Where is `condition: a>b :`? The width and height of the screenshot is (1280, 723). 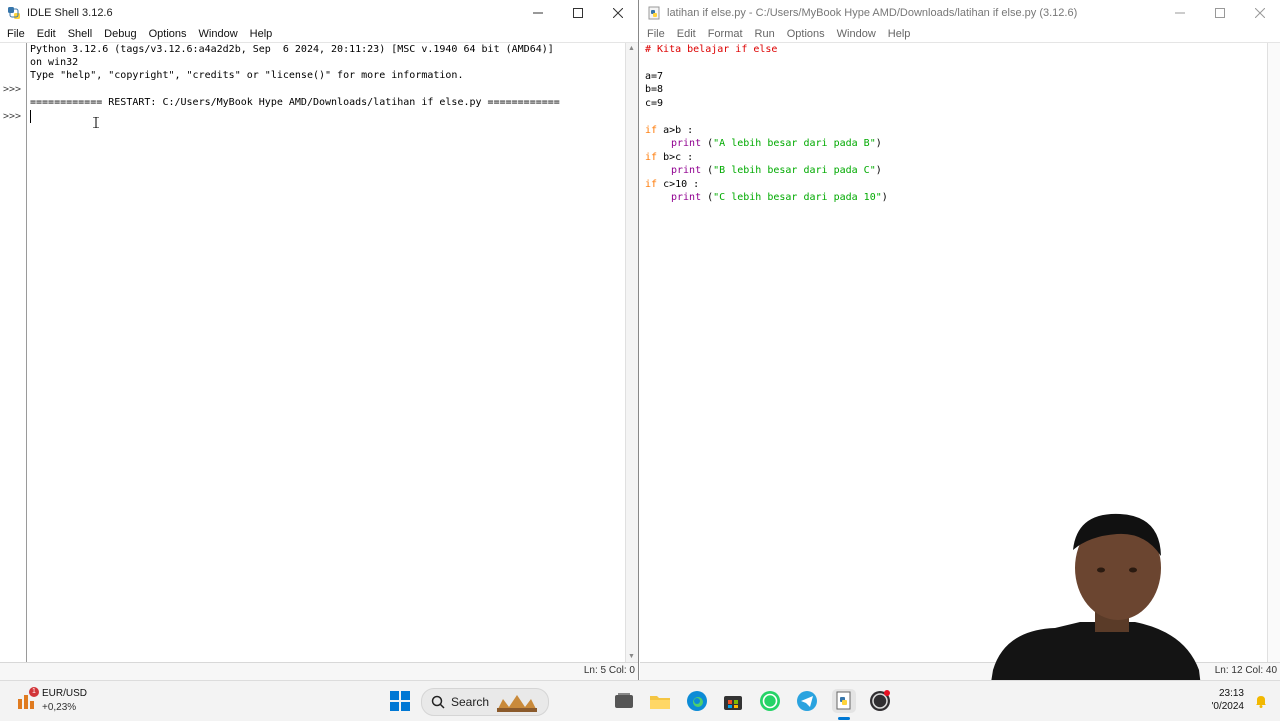
condition: a>b : is located at coordinates (675, 130).